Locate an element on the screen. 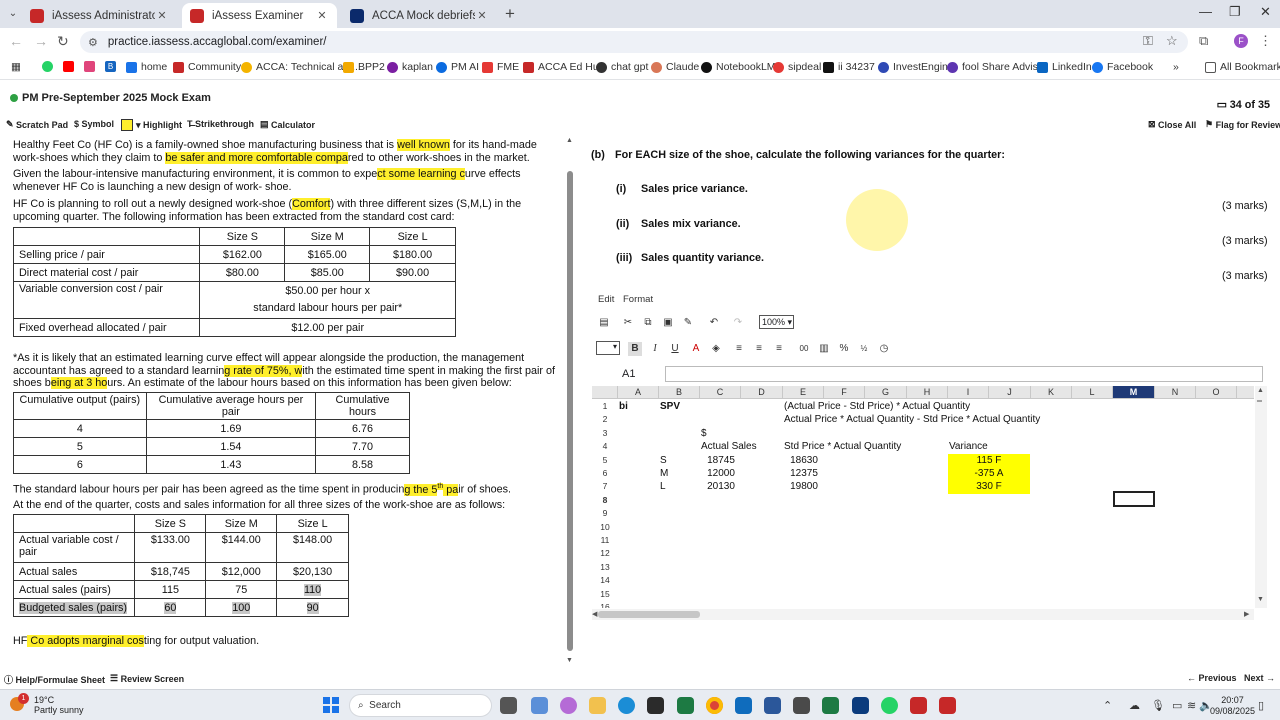 The height and width of the screenshot is (720, 1280). reload-icon: ↻ is located at coordinates (63, 41).